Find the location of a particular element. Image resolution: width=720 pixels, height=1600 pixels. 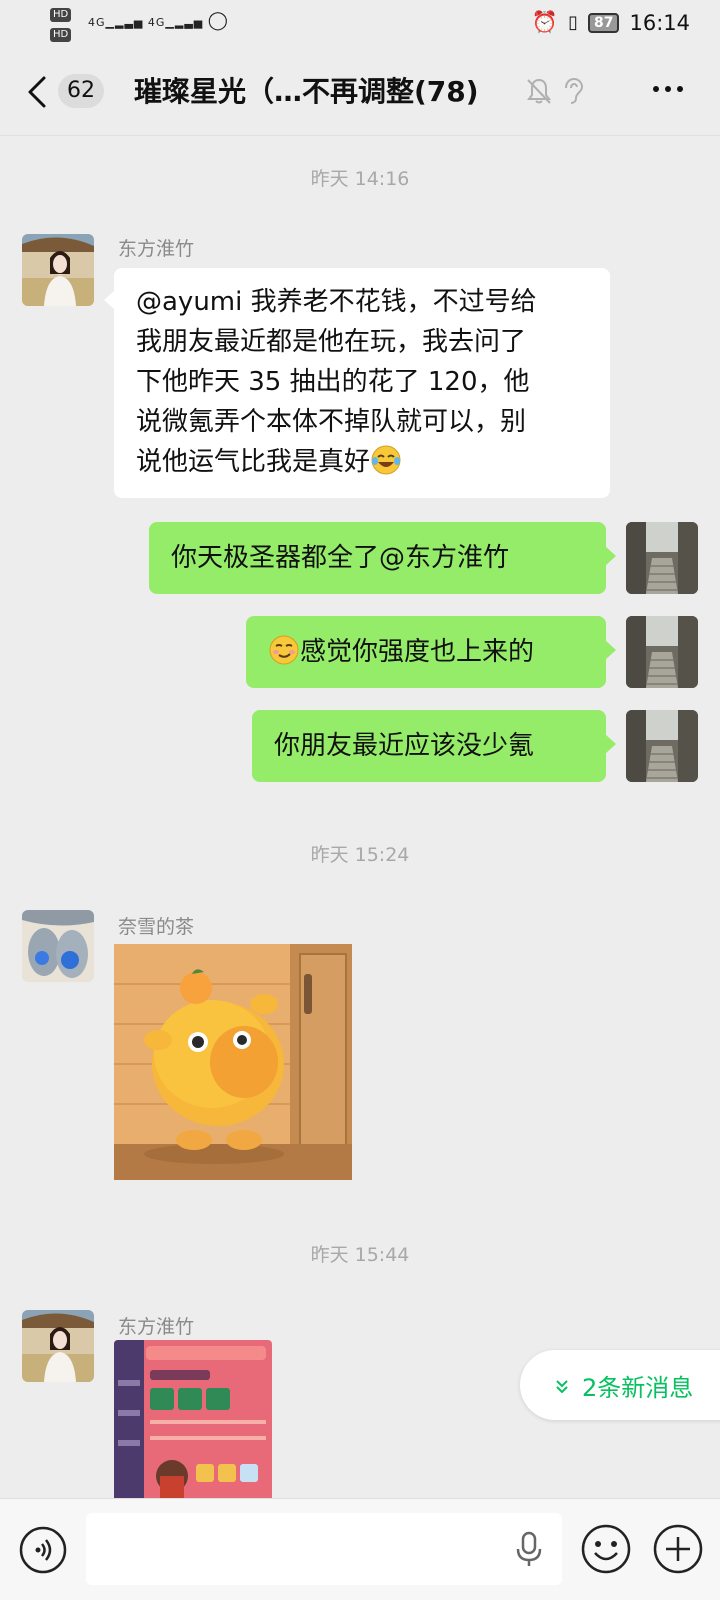

microphone-icon is located at coordinates (529, 1549).